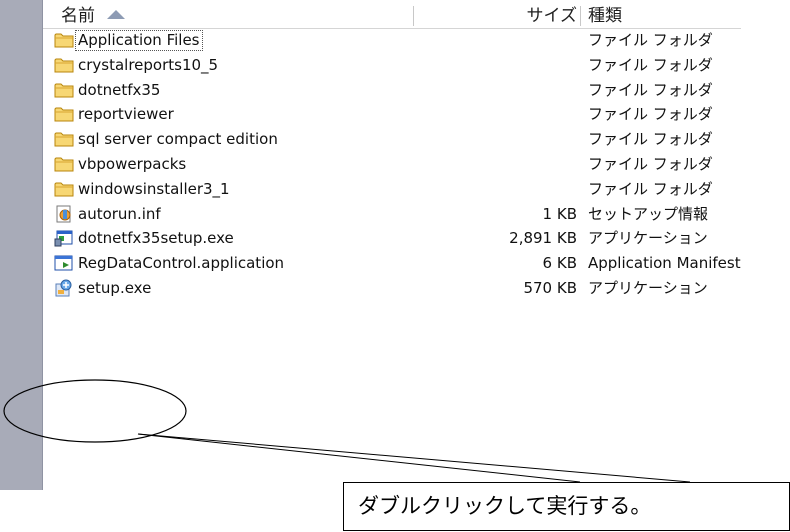 The image size is (790, 532). Describe the element at coordinates (668, 14) in the screenshot. I see `column-header-type: 種類` at that location.